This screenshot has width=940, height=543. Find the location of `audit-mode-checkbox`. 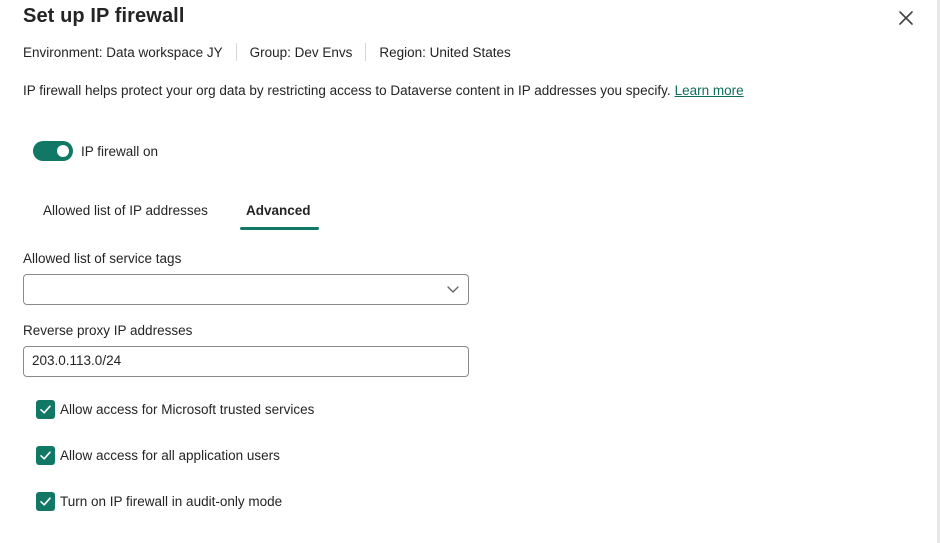

audit-mode-checkbox is located at coordinates (45, 501).